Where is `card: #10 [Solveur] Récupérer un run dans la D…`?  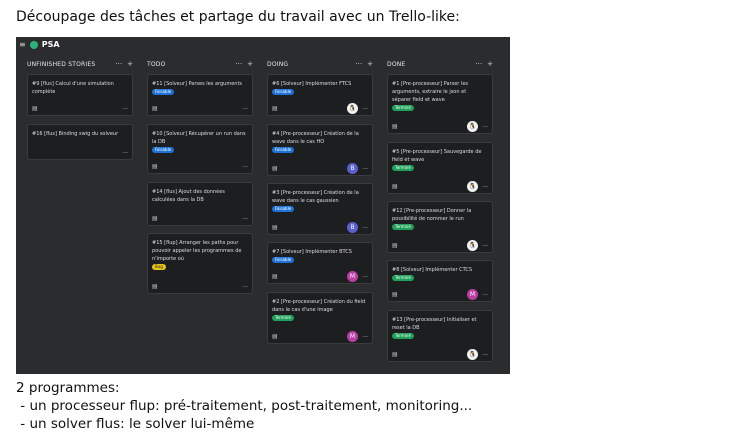
card: #10 [Solveur] Récupérer un run dans la D… is located at coordinates (200, 149).